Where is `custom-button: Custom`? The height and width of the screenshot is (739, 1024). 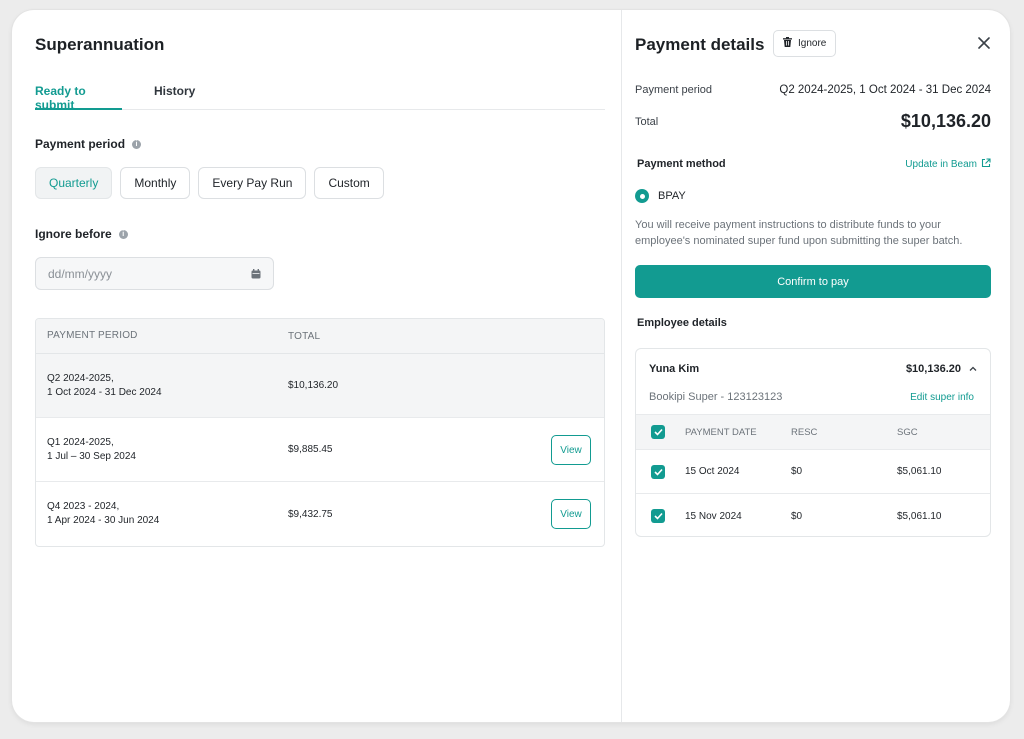 custom-button: Custom is located at coordinates (349, 183).